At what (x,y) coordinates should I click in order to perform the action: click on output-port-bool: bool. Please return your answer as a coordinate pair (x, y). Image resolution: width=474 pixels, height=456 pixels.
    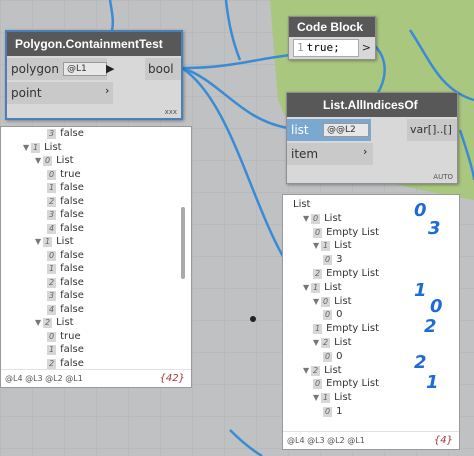
    Looking at the image, I should click on (163, 69).